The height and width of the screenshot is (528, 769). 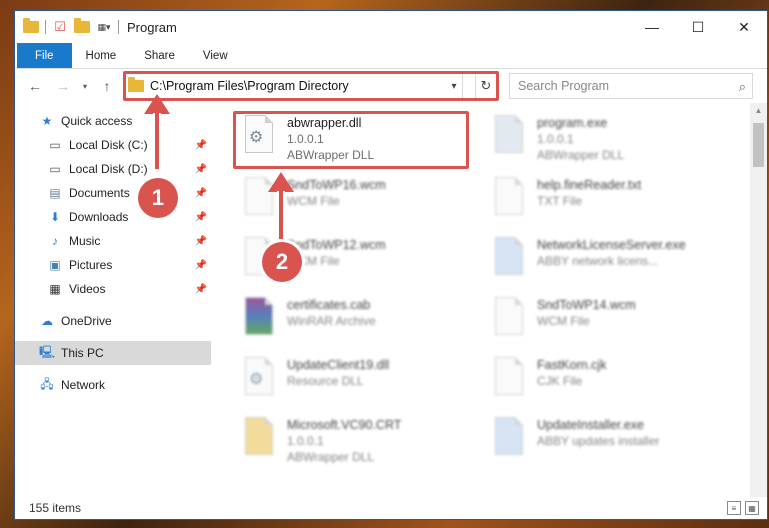 What do you see at coordinates (742, 87) in the screenshot?
I see `search-icon: ⌕` at bounding box center [742, 87].